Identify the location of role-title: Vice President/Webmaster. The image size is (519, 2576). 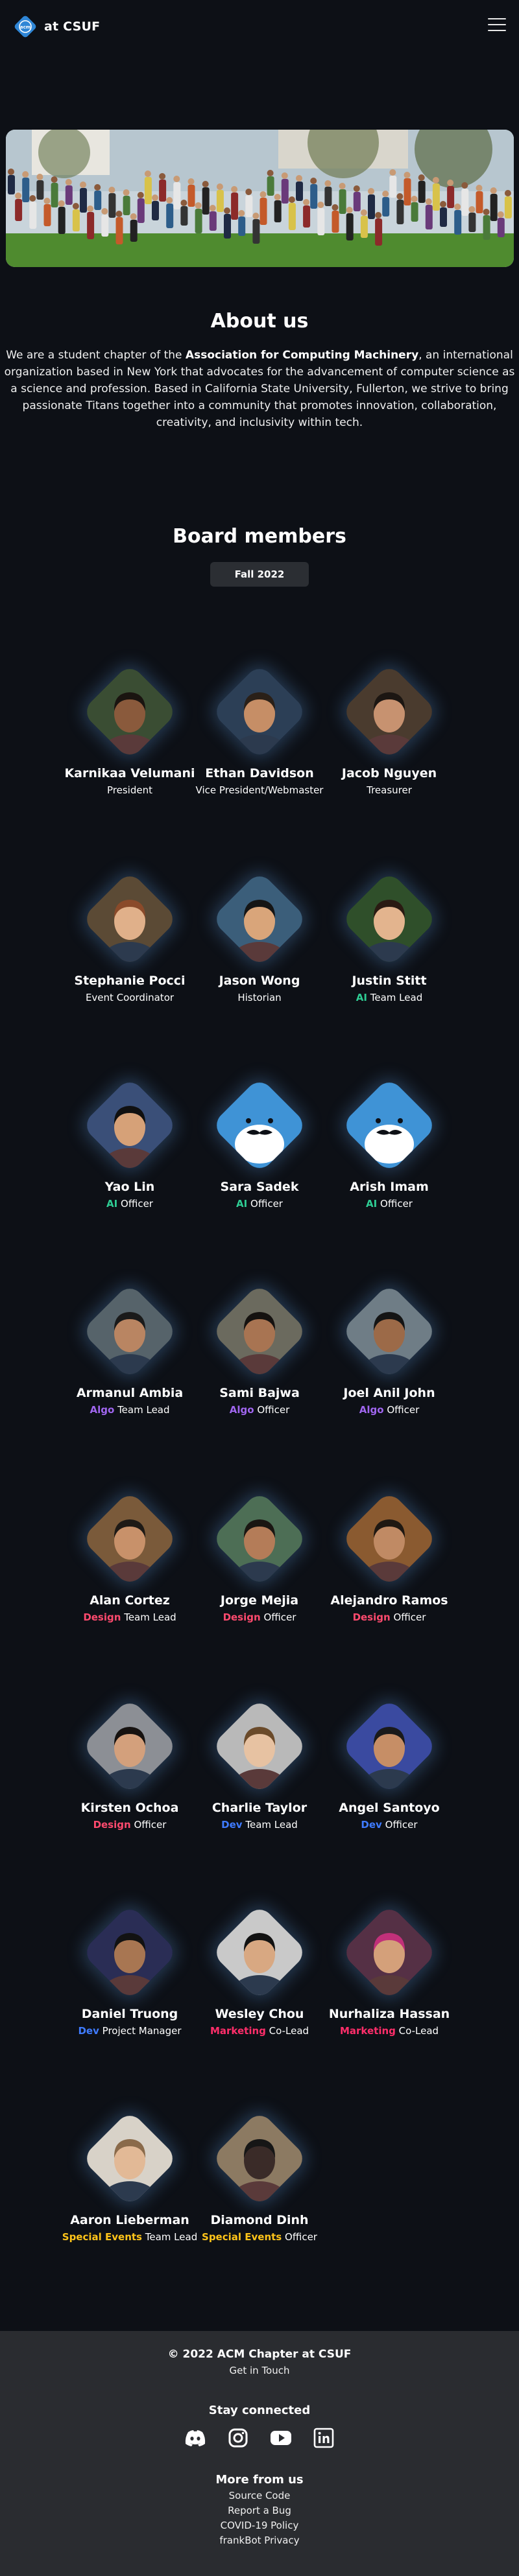
(259, 790).